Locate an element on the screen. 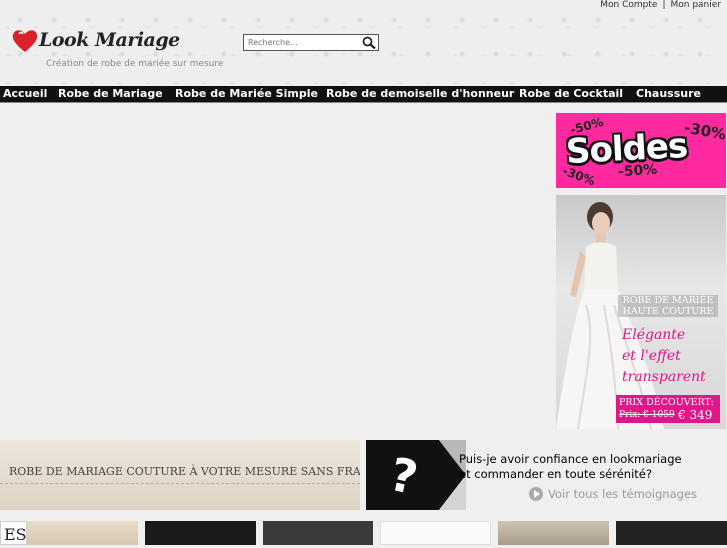 The width and height of the screenshot is (727, 548). svg-text: ES is located at coordinates (15, 534).